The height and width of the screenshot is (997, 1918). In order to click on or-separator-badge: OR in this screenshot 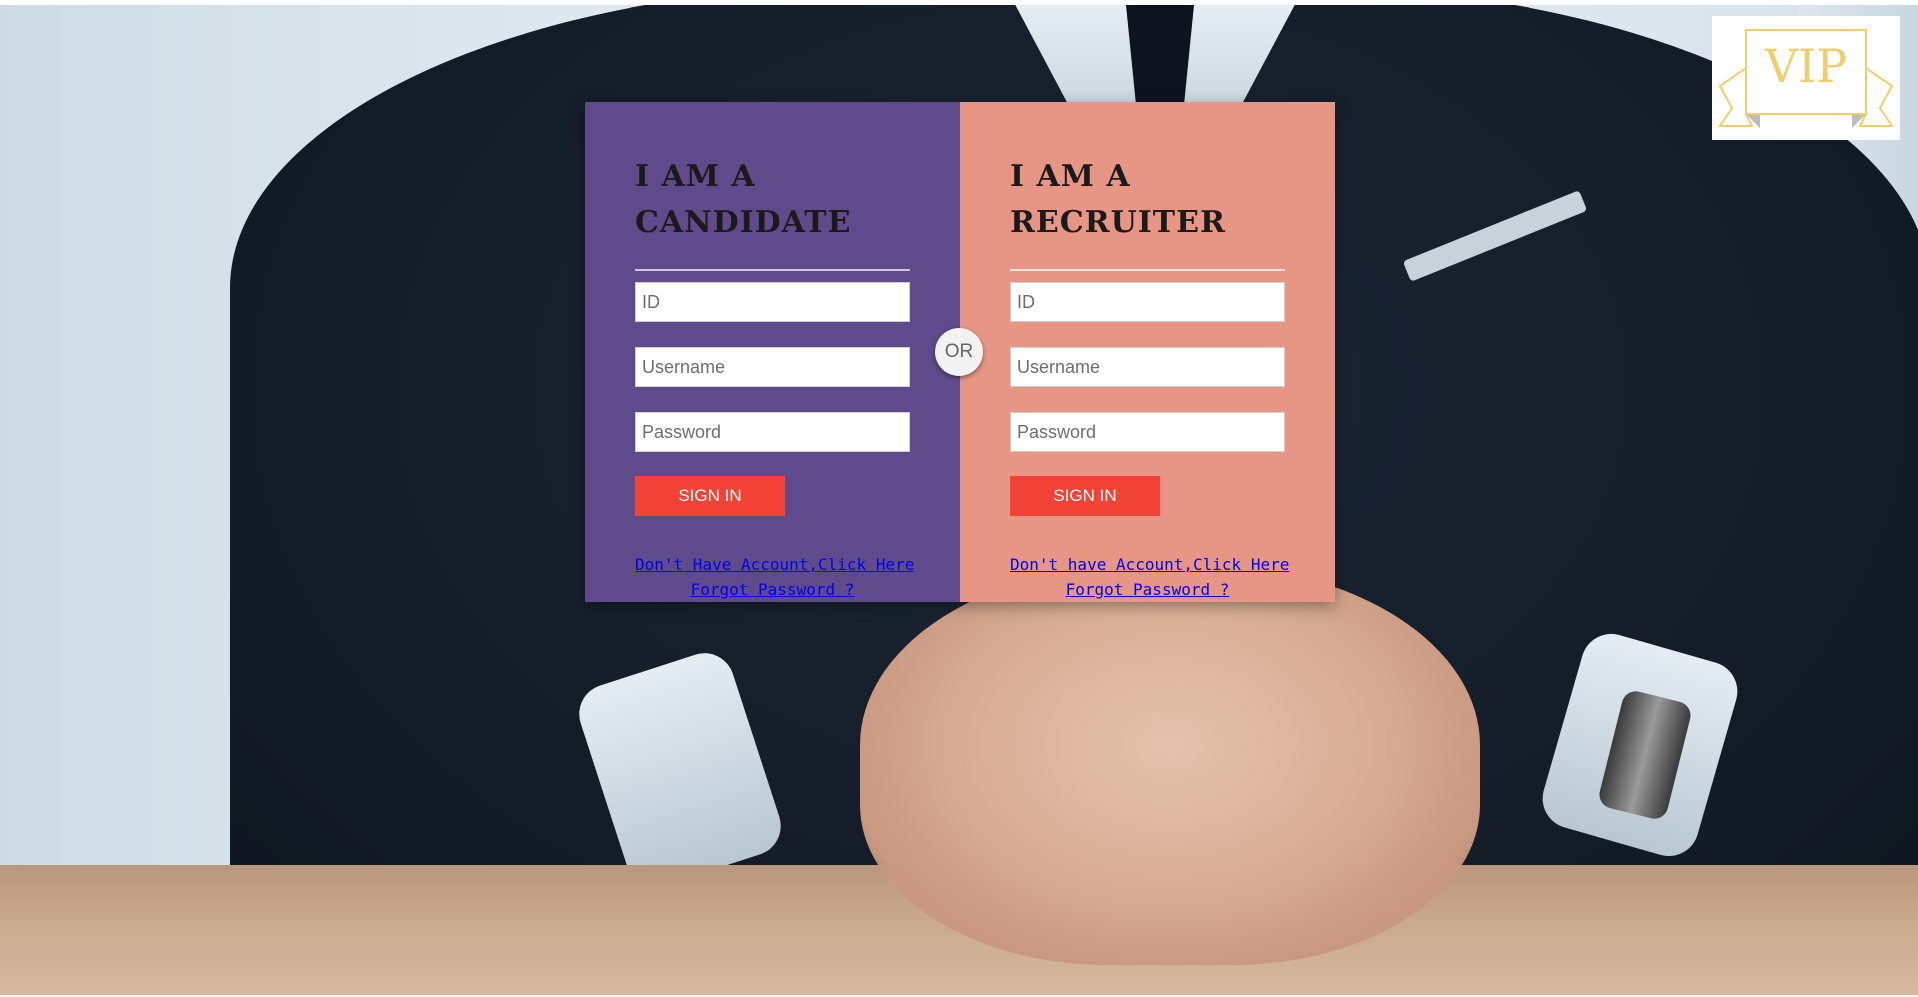, I will do `click(959, 352)`.